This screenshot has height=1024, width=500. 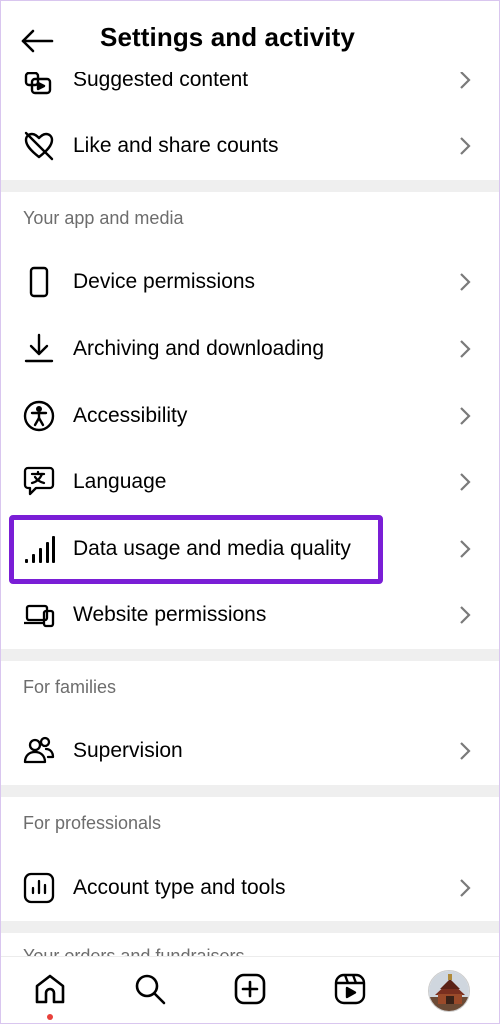 I want to click on row-label: Like and share counts, so click(x=176, y=145).